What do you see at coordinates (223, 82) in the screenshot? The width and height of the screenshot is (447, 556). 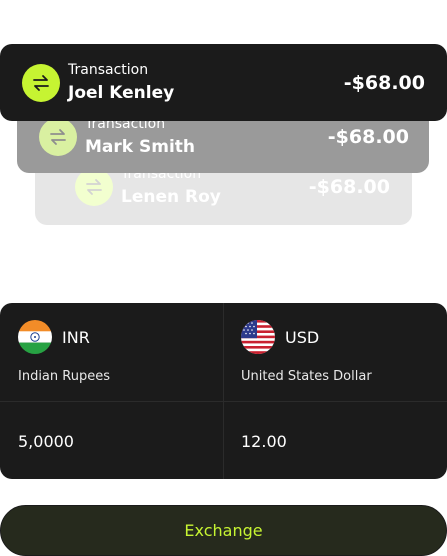 I see `transaction-card-joel-kenley: Transaction Joel Kenley -$68.00` at bounding box center [223, 82].